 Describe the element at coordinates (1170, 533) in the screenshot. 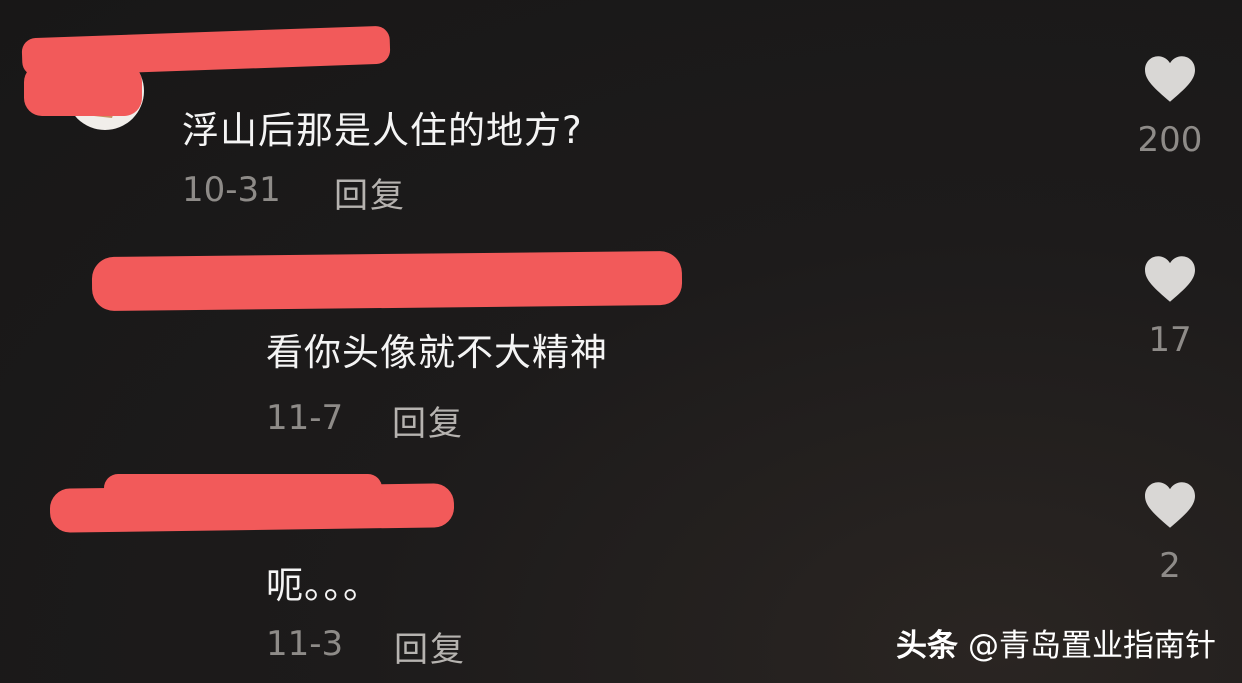

I see `like-button: 2` at that location.